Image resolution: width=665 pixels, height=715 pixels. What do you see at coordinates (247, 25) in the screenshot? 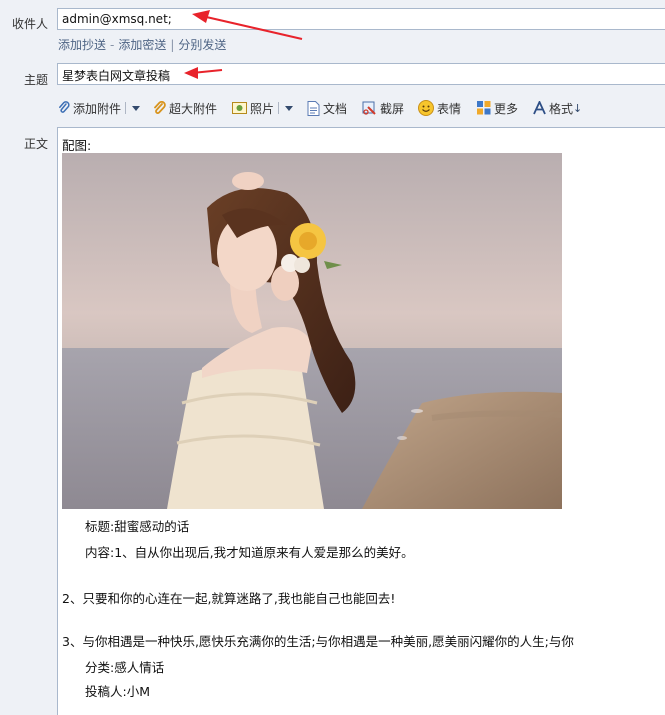
I see `annotation-arrow-to` at bounding box center [247, 25].